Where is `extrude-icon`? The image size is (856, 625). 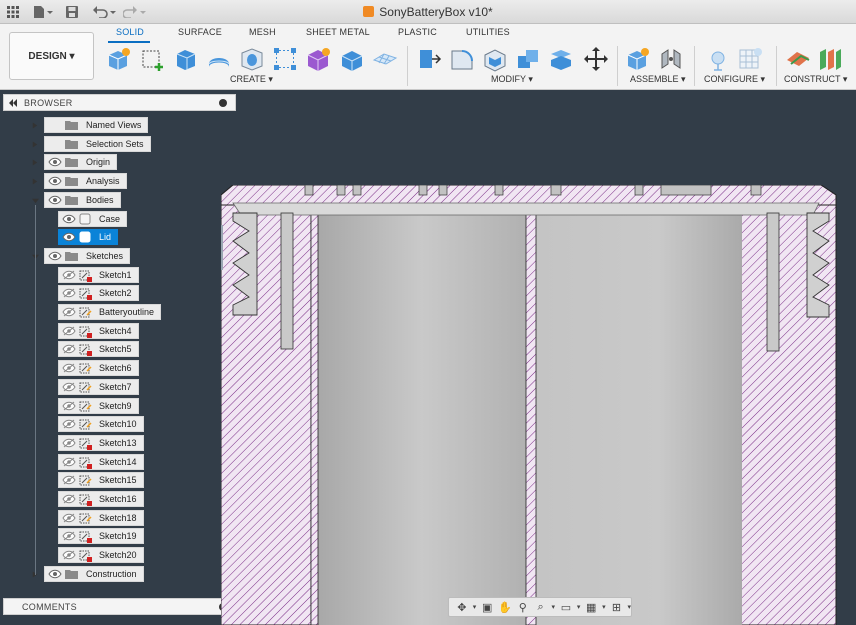
extrude-icon is located at coordinates (186, 59).